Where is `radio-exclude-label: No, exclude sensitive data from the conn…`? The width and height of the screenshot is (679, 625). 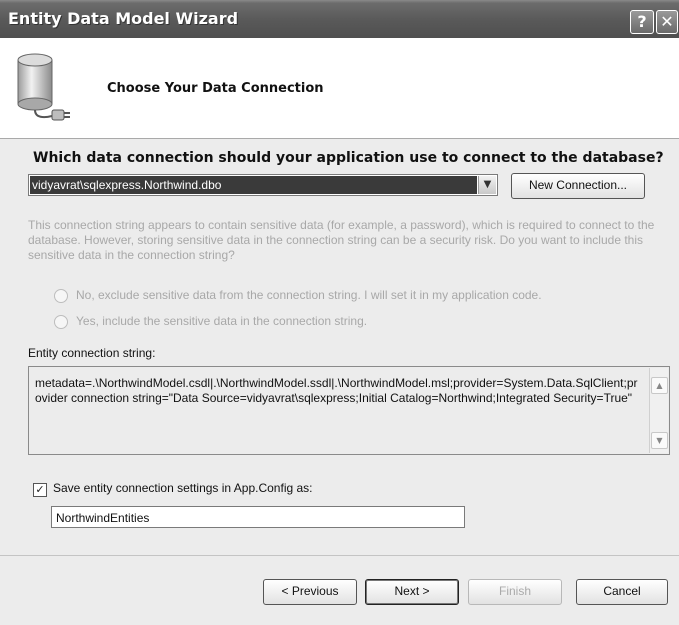
radio-exclude-label: No, exclude sensitive data from the conn… is located at coordinates (309, 295).